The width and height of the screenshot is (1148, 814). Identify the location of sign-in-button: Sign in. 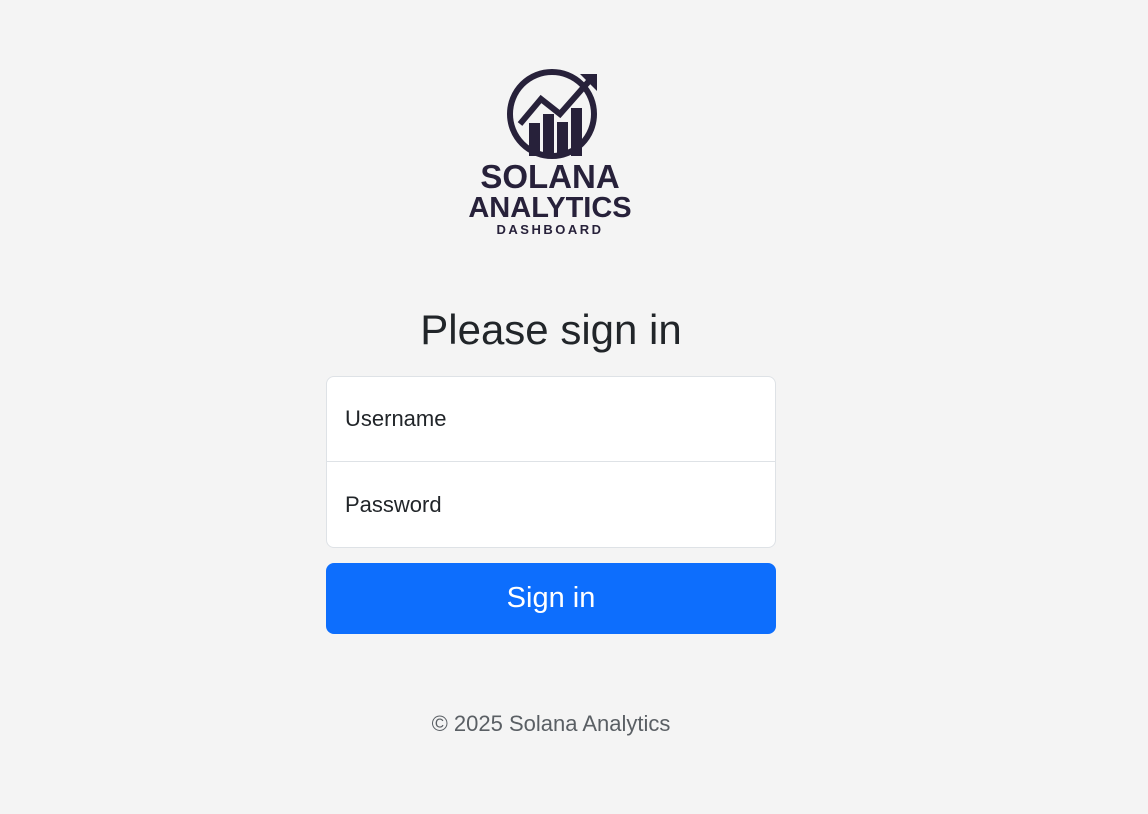
(551, 598).